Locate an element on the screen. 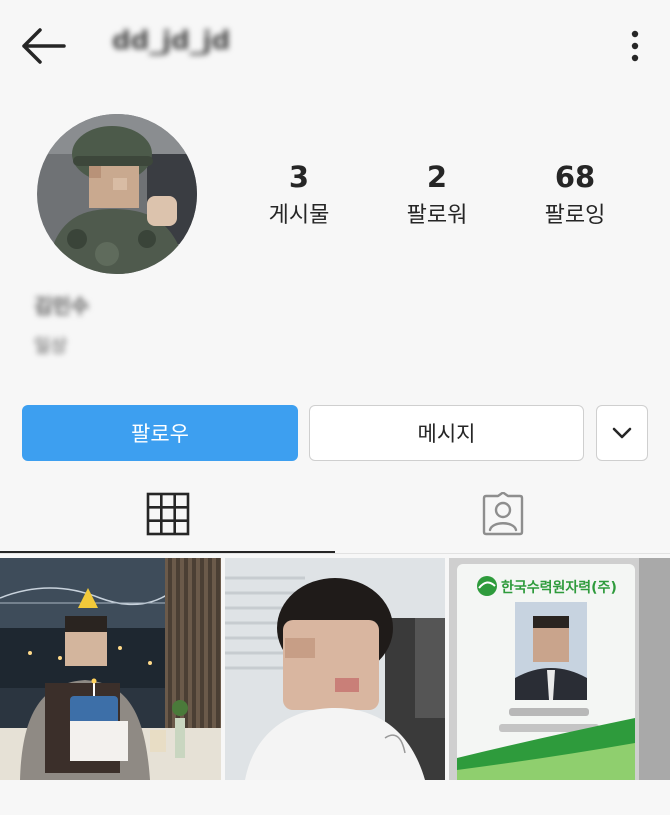 This screenshot has height=815, width=670. stat-posts-label: 게시물 is located at coordinates (299, 215).